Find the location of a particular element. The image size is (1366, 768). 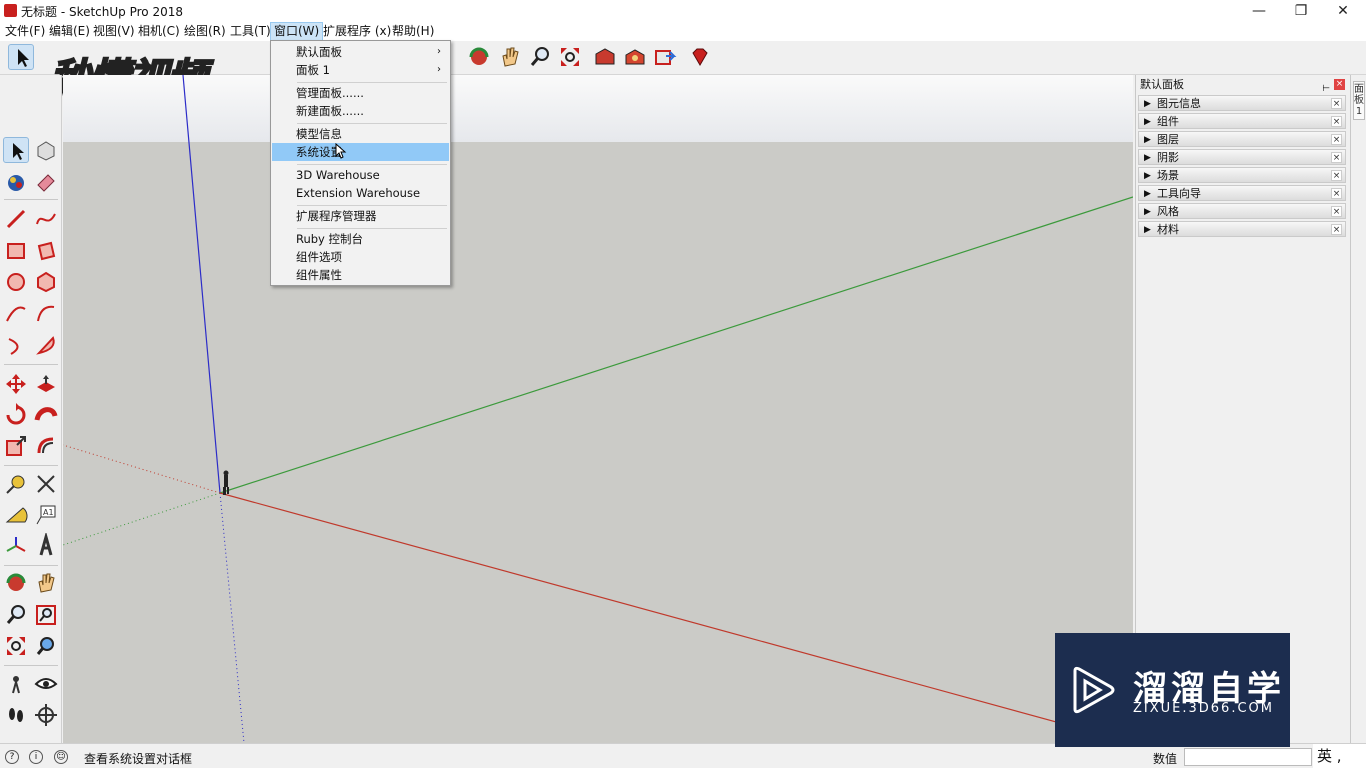

eraser-tool is located at coordinates (46, 182).